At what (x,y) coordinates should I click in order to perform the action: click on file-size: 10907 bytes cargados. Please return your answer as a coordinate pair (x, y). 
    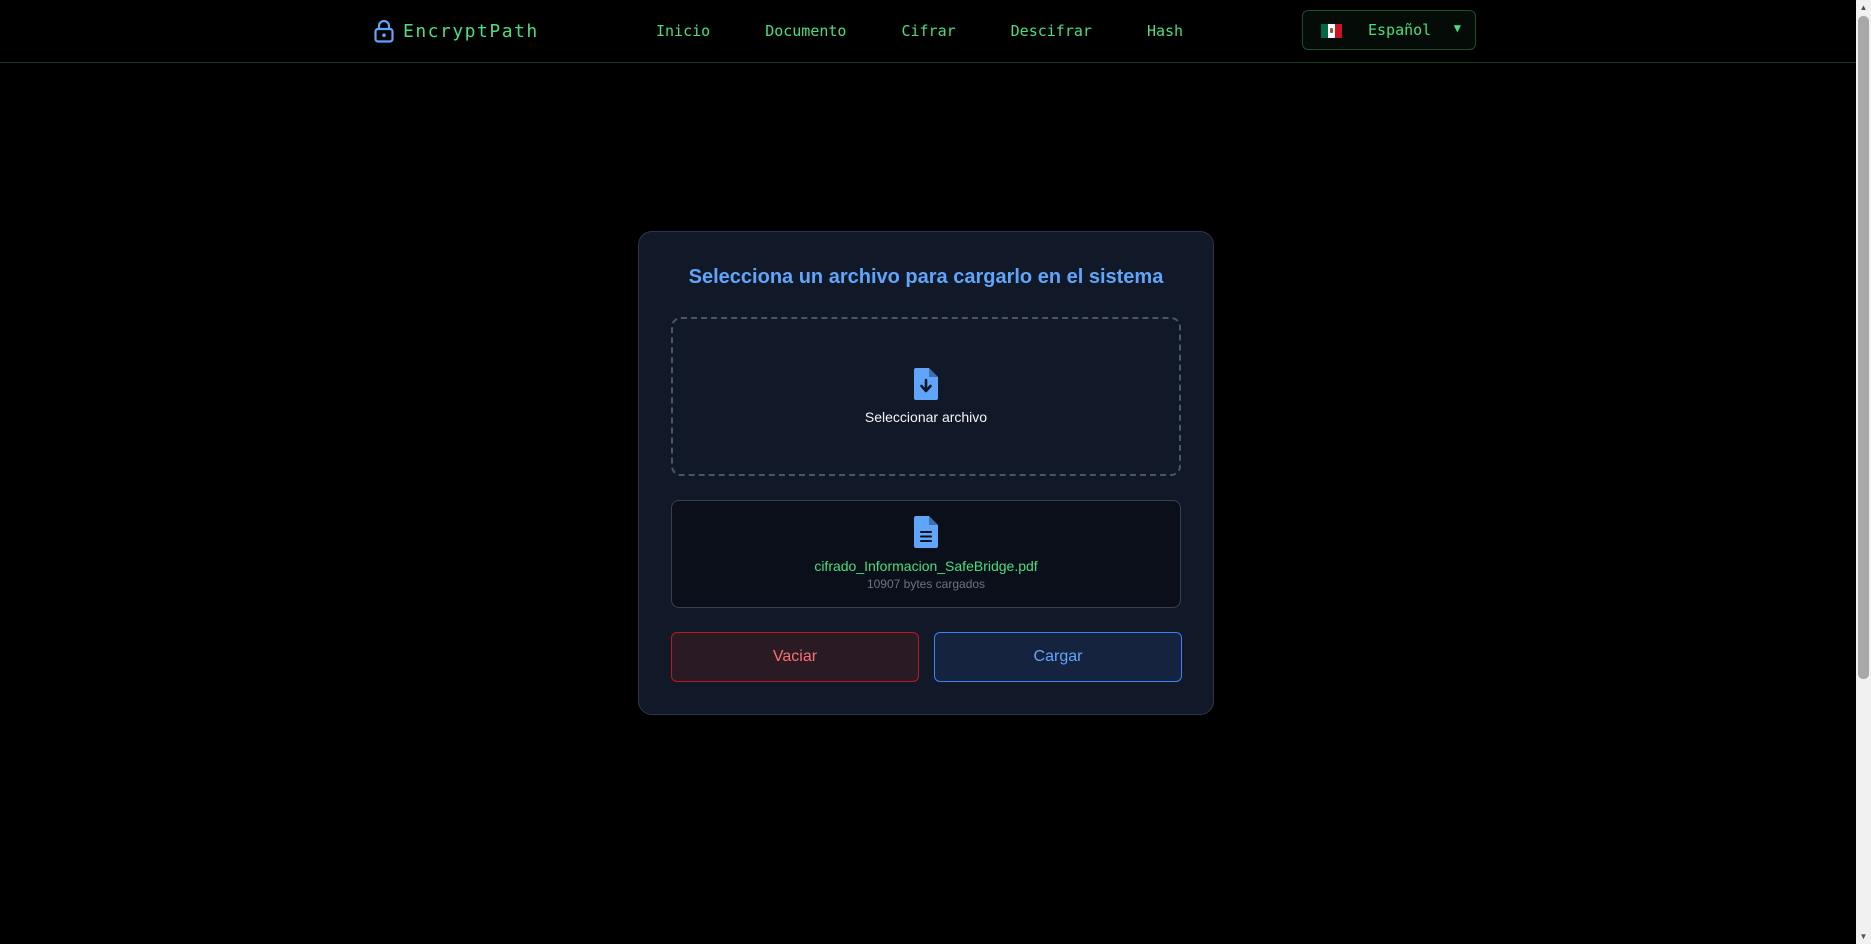
    Looking at the image, I should click on (926, 584).